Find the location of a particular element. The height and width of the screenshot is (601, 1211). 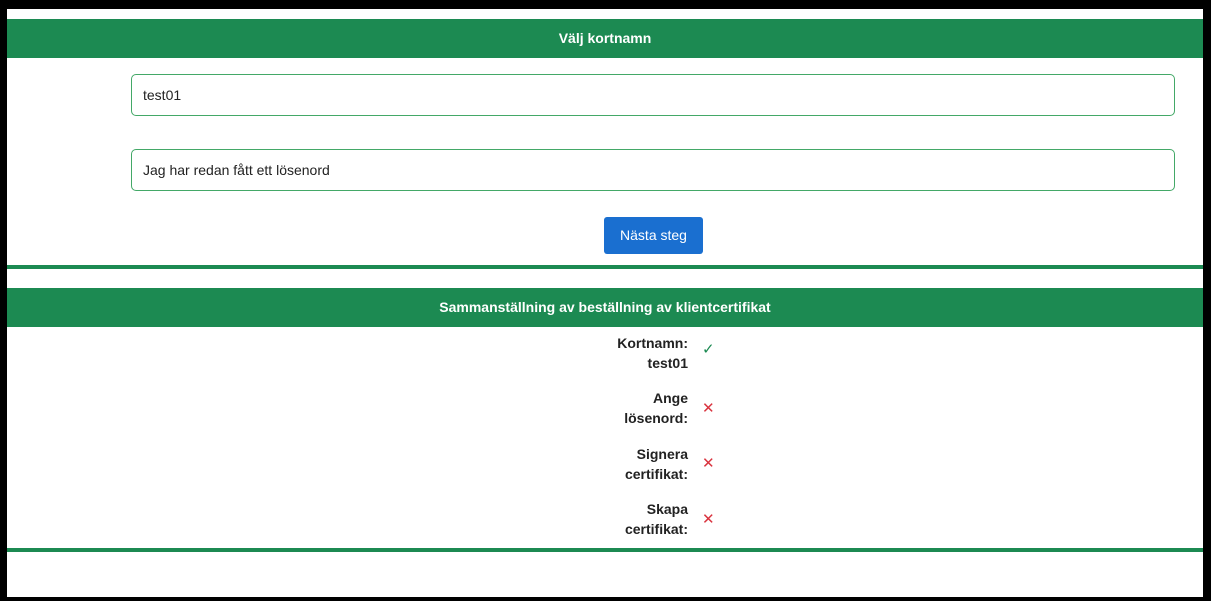

summary-label: Skapa certifikat: is located at coordinates (656, 519).